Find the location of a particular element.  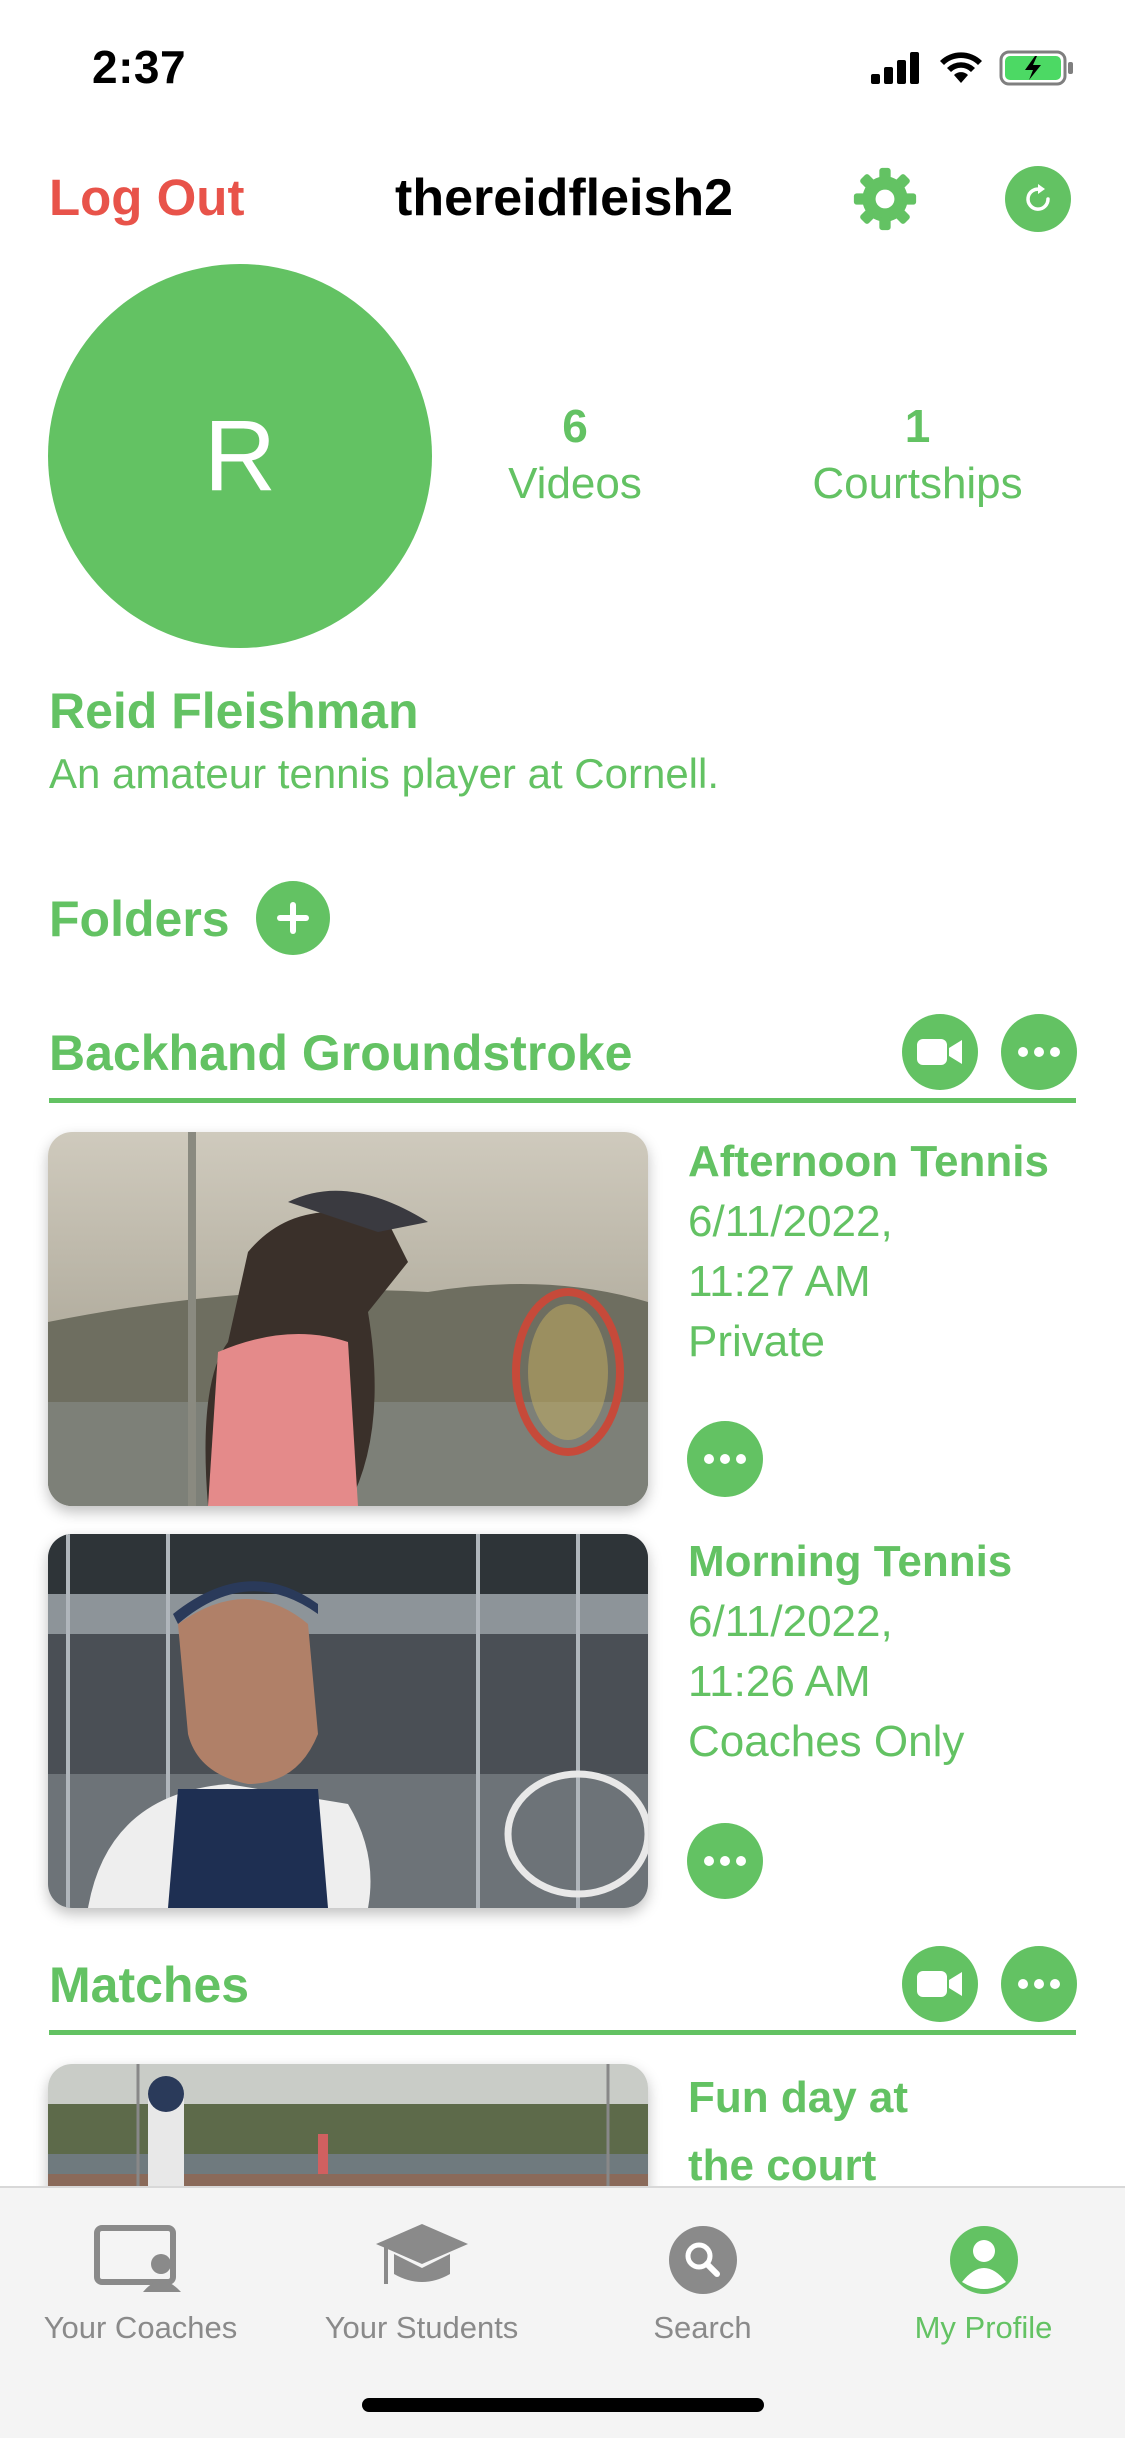

settings-button is located at coordinates (885, 199).